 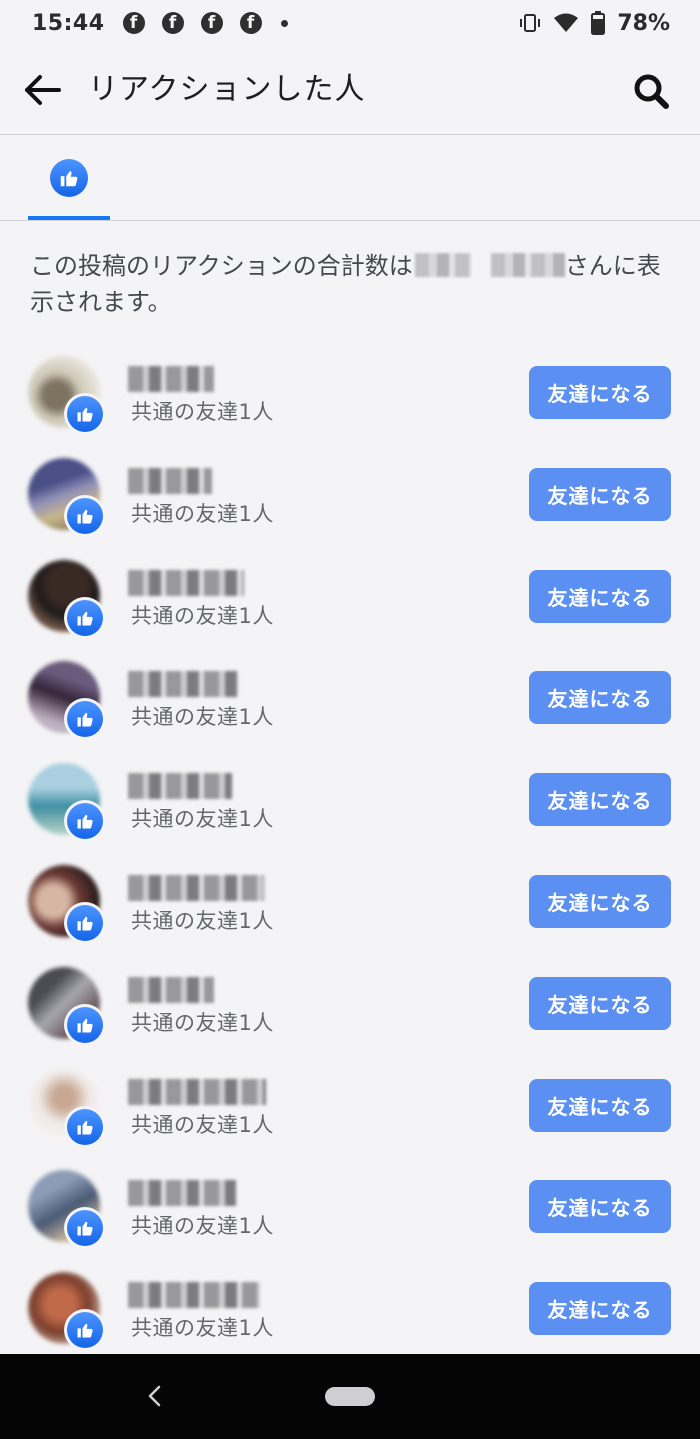 What do you see at coordinates (155, 1396) in the screenshot?
I see `nav-back-icon` at bounding box center [155, 1396].